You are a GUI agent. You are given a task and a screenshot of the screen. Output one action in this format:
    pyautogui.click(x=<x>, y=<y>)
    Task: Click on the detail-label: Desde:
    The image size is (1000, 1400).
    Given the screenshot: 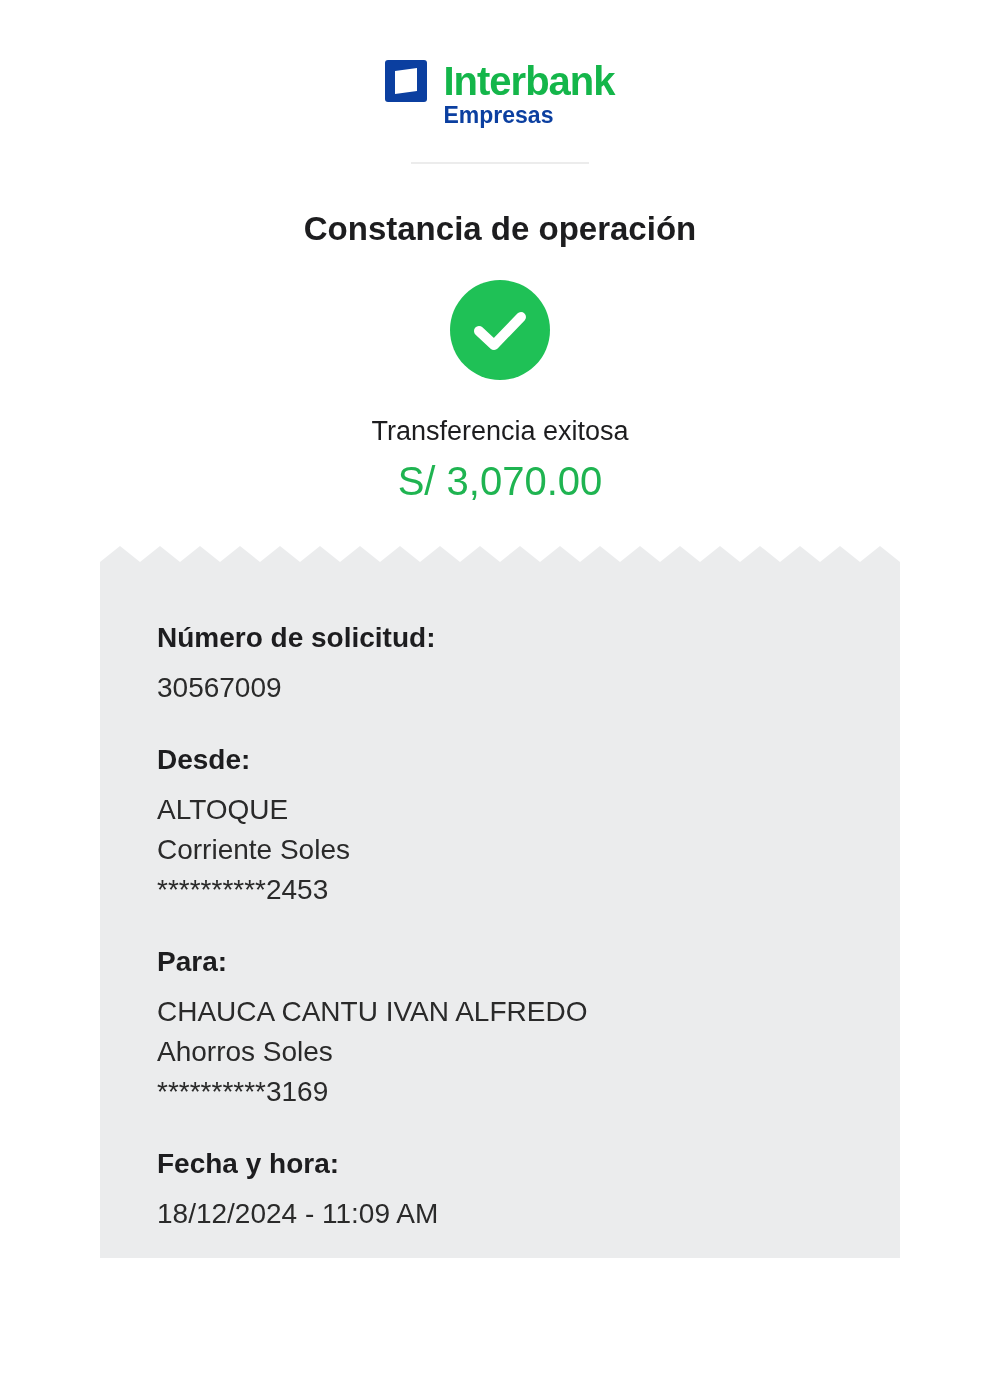 What is the action you would take?
    pyautogui.click(x=204, y=760)
    